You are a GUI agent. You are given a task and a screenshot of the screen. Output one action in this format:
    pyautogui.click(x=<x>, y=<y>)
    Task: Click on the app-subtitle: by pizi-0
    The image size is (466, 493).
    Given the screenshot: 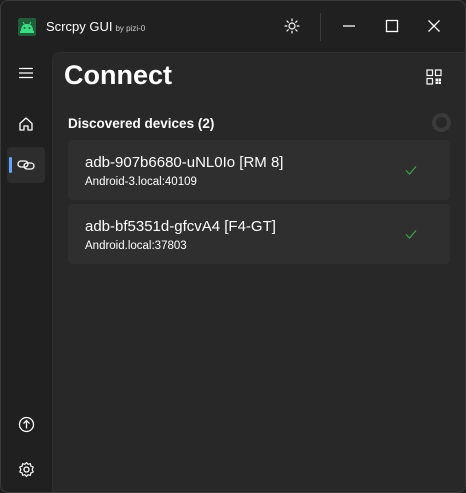 What is the action you would take?
    pyautogui.click(x=130, y=28)
    